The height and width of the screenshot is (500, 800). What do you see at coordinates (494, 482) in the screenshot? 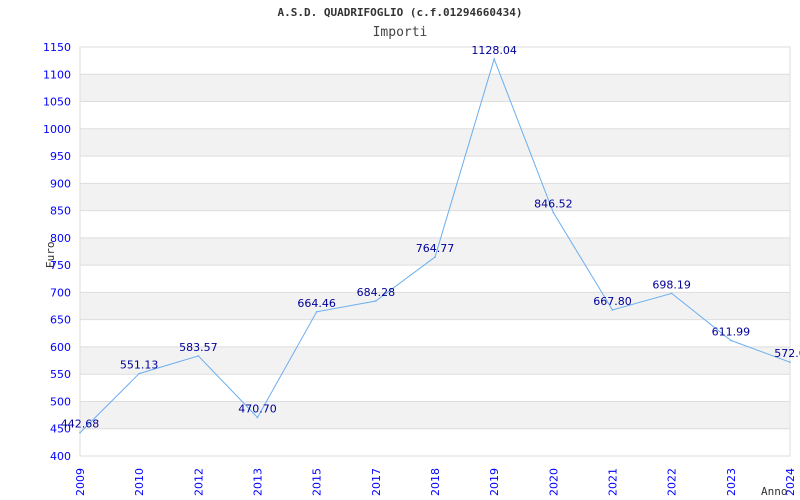
I see `x-tick-label: 2019` at bounding box center [494, 482].